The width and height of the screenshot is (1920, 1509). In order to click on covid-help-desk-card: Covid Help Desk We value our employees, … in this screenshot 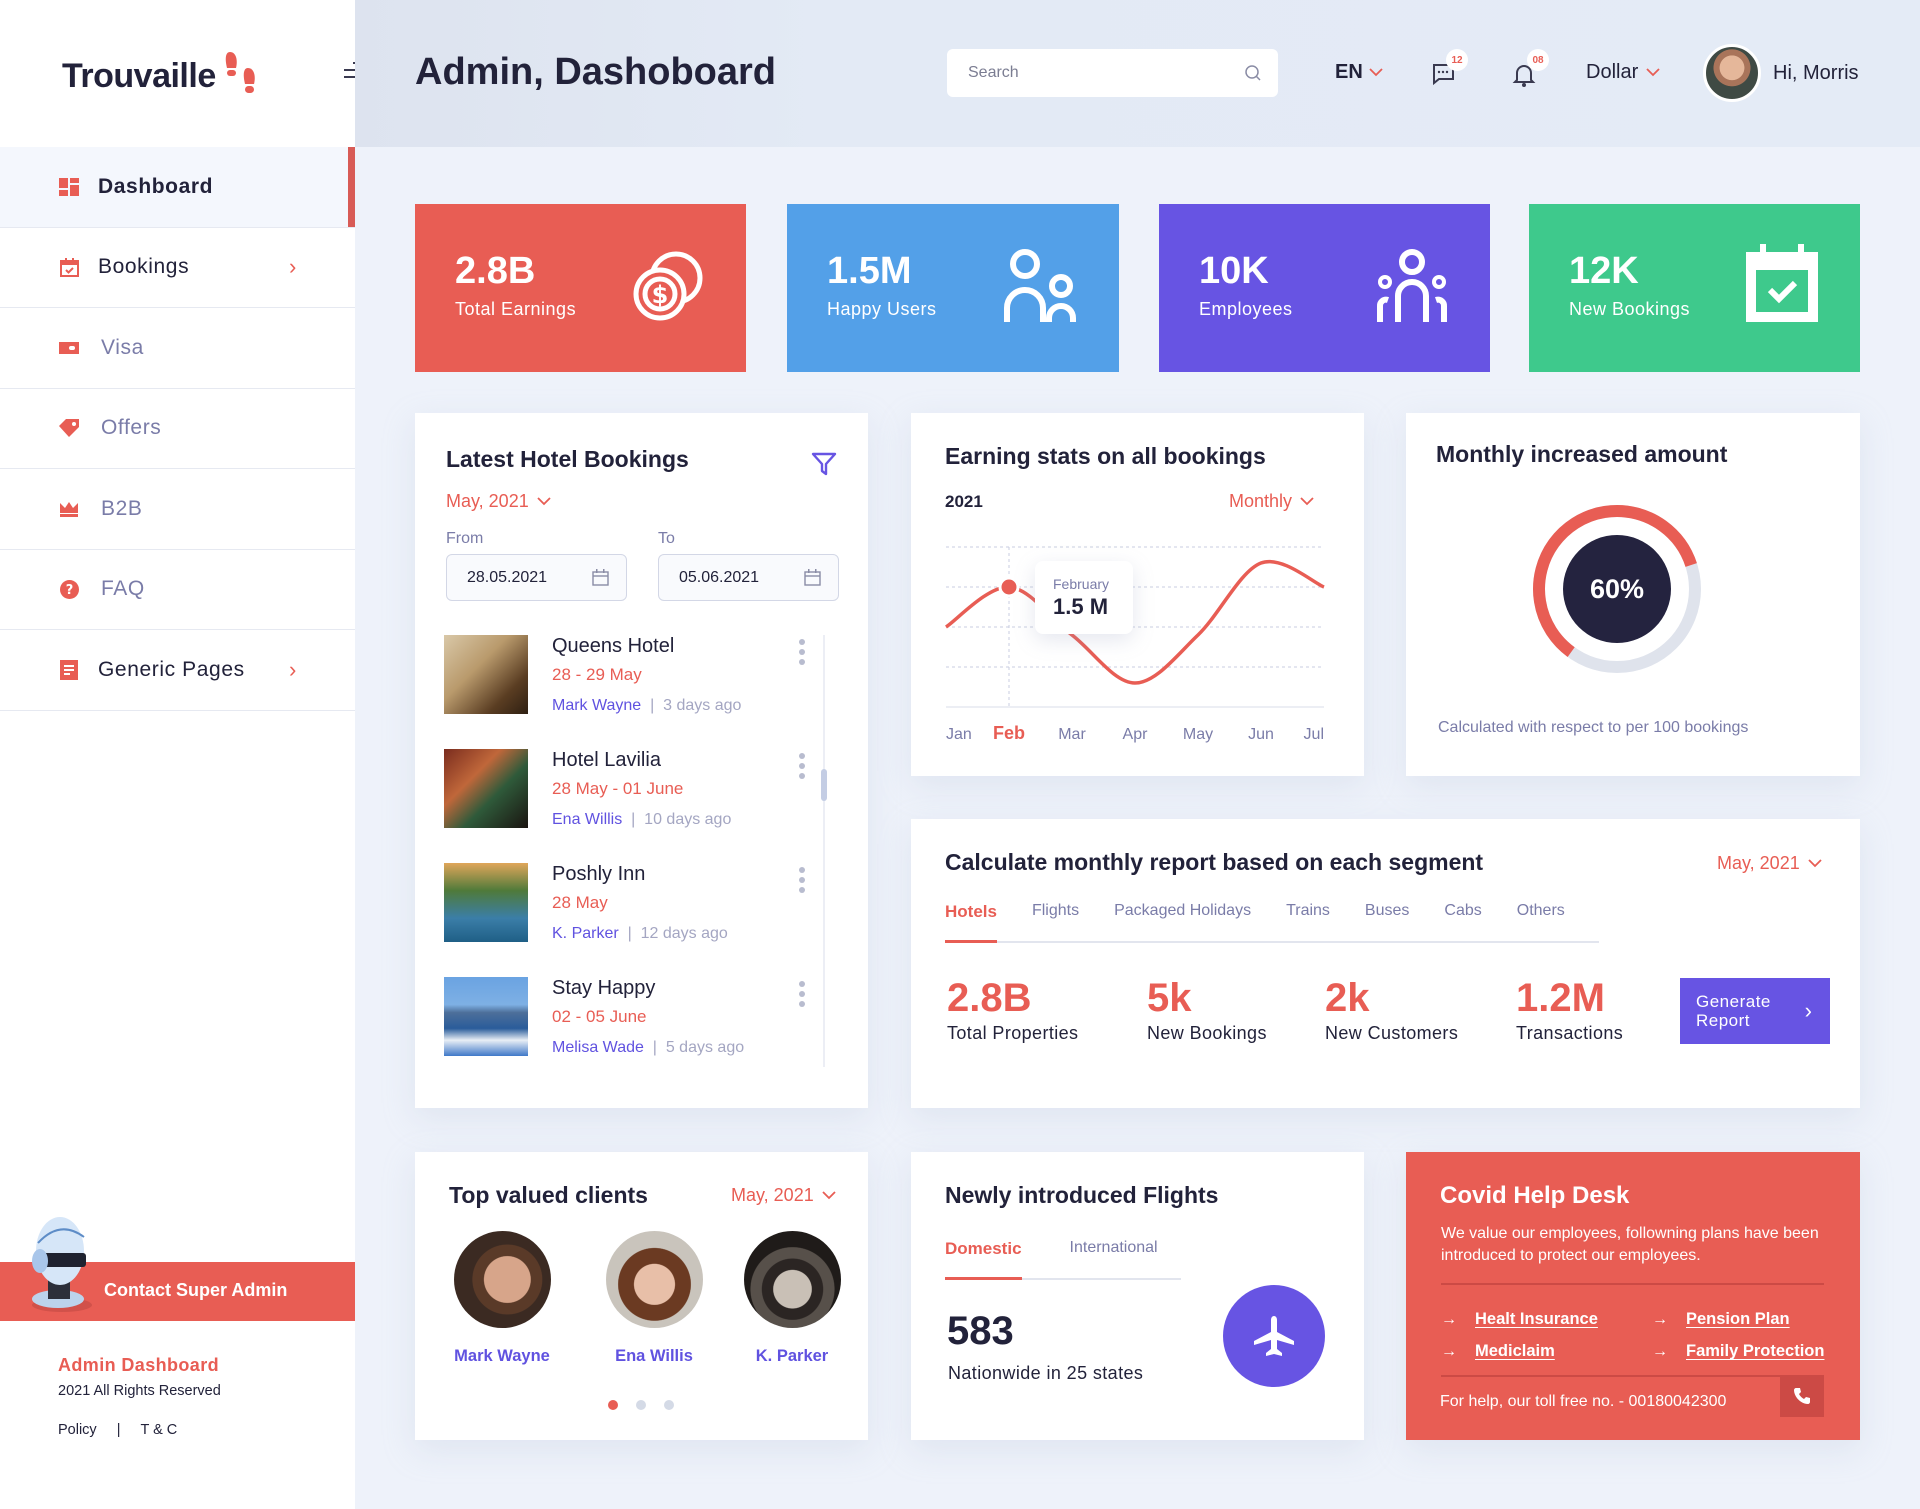, I will do `click(1633, 1296)`.